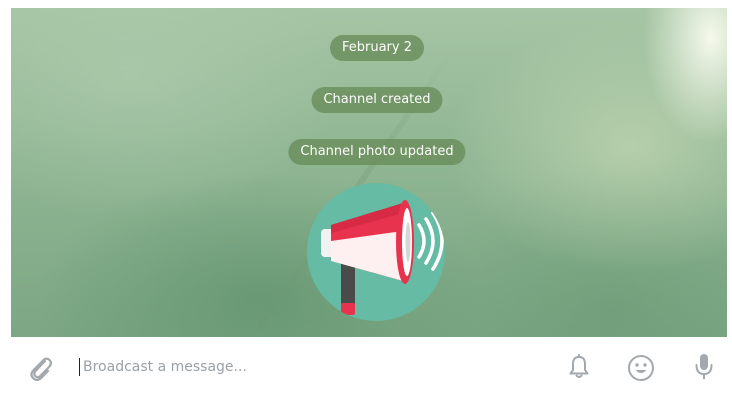  I want to click on attach-button, so click(40, 368).